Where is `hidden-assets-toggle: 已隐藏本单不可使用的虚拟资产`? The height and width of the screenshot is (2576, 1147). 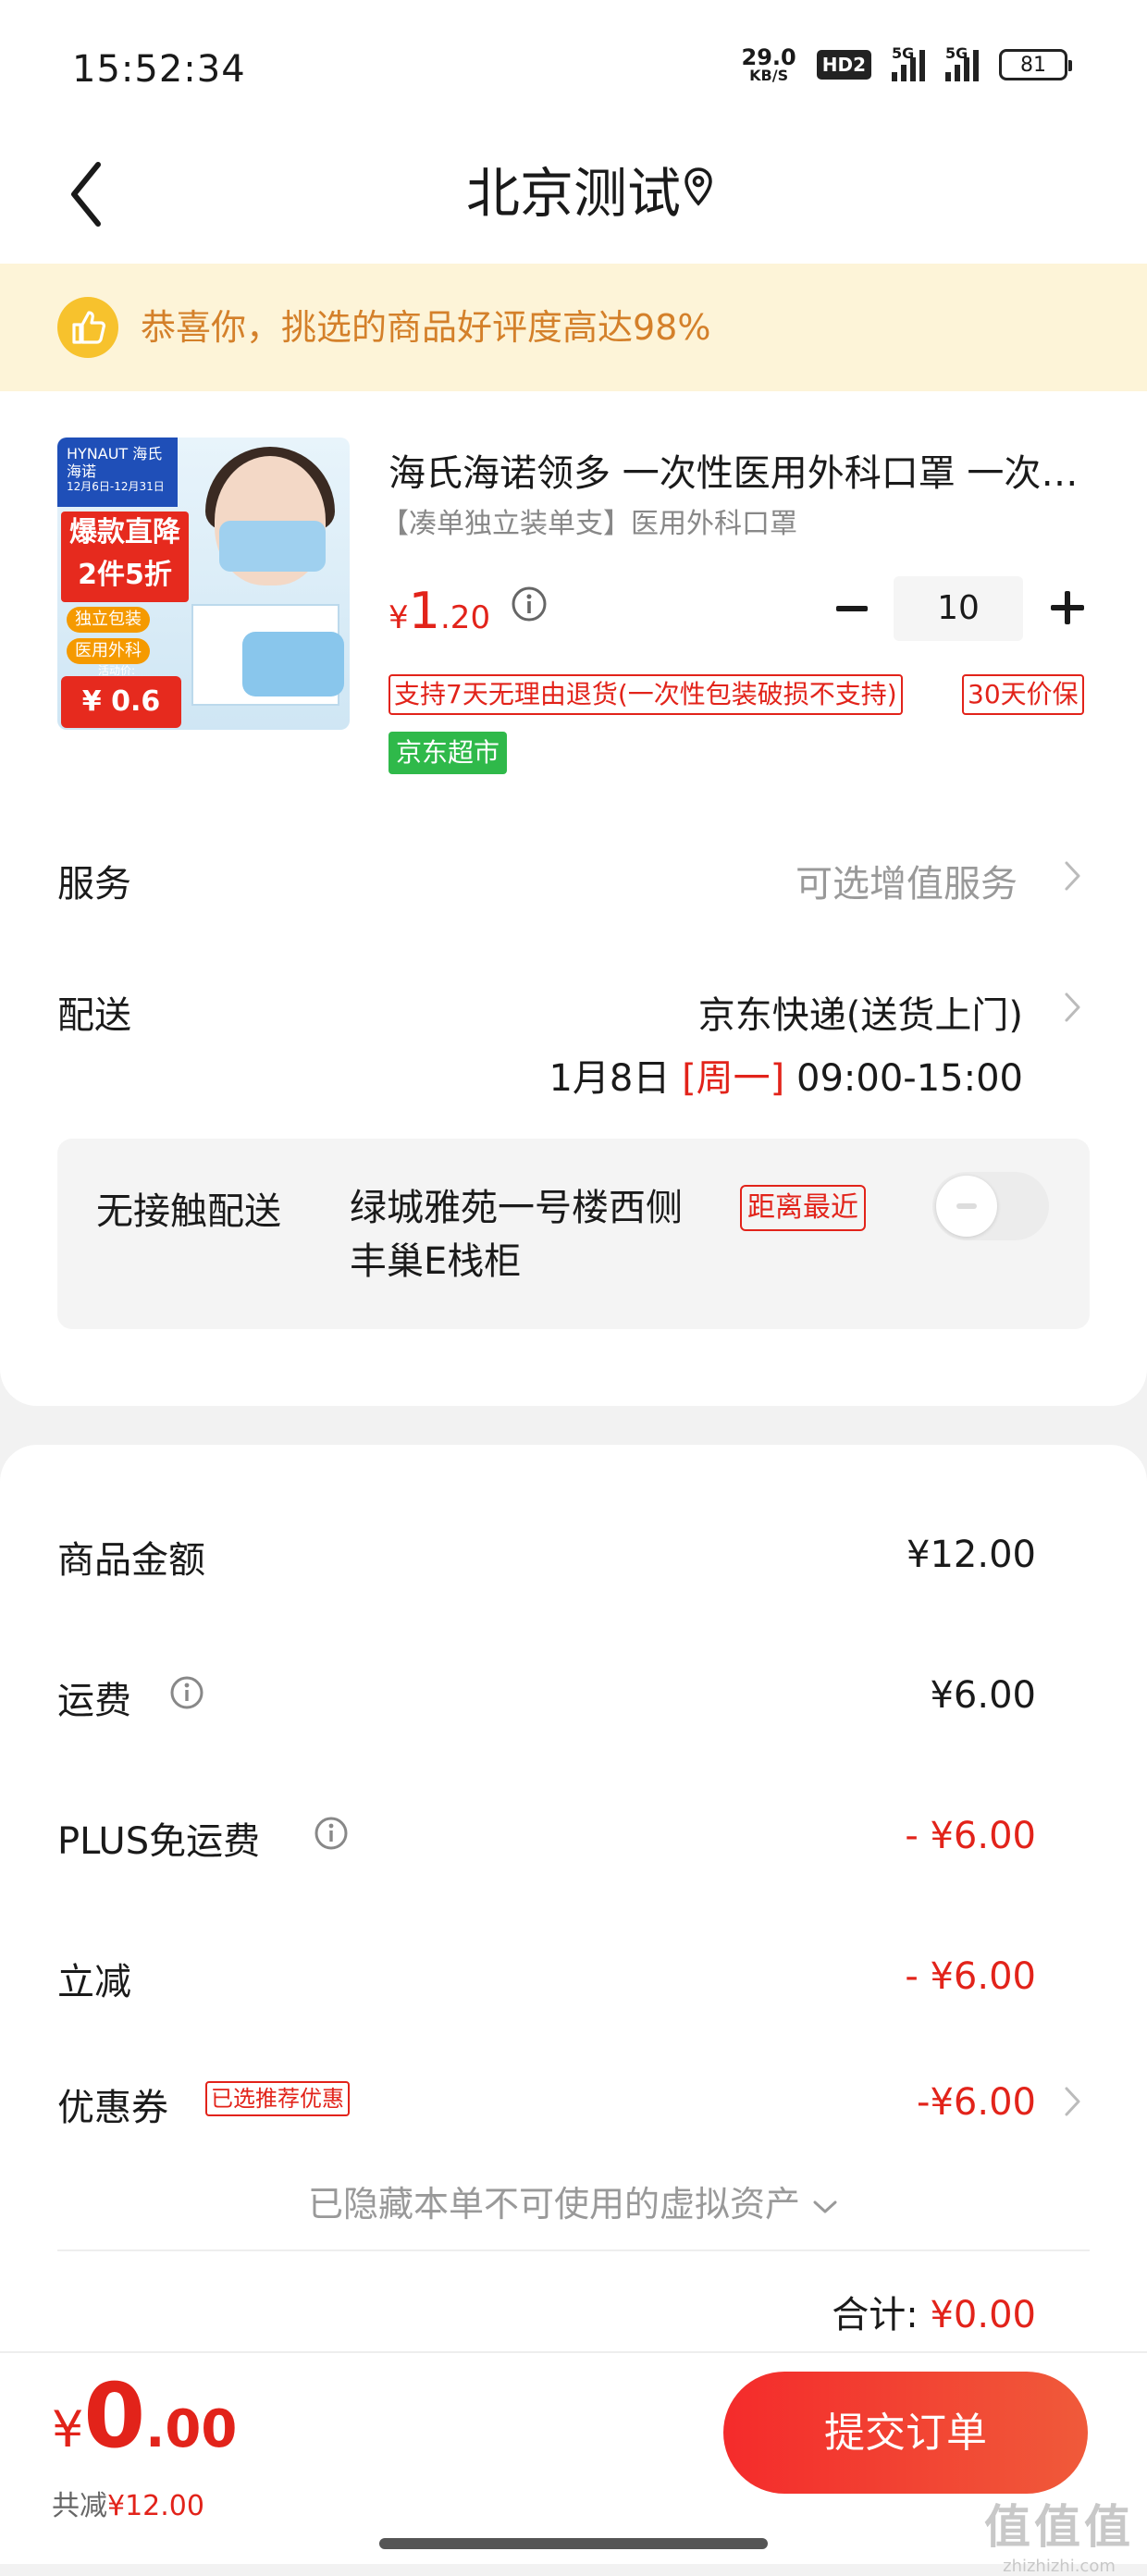
hidden-assets-toggle: 已隐藏本单不可使用的虚拟资产 is located at coordinates (573, 2200).